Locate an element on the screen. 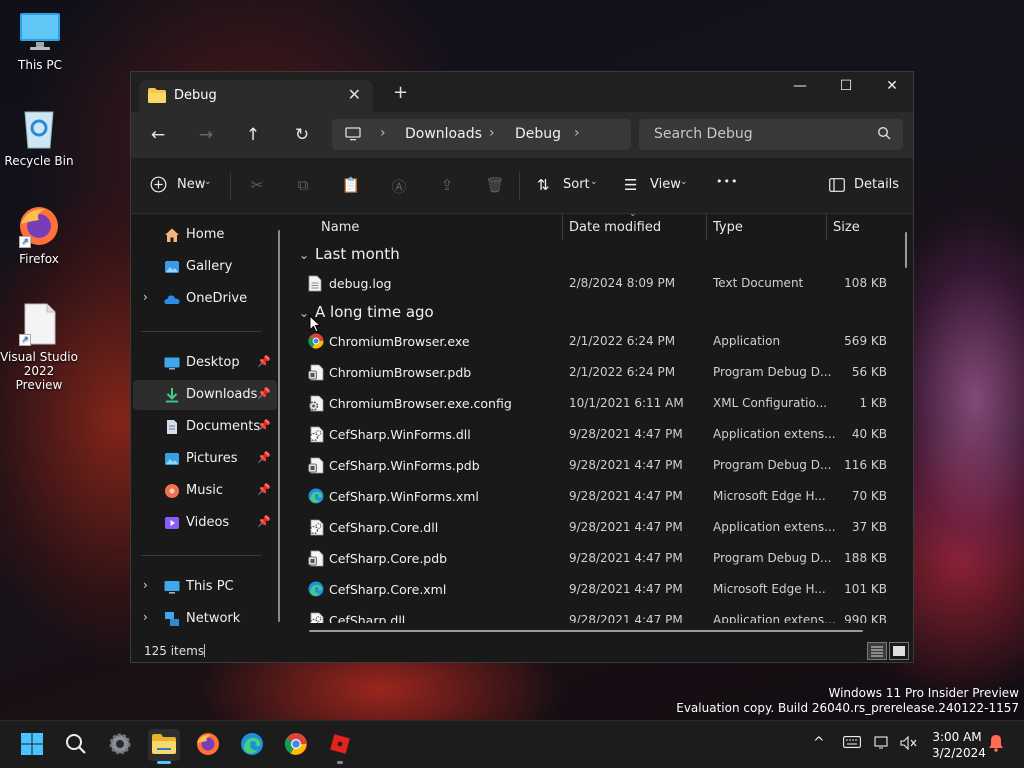 This screenshot has width=1024, height=768. clock: 3:00 AM 3/2/2024 is located at coordinates (959, 745).